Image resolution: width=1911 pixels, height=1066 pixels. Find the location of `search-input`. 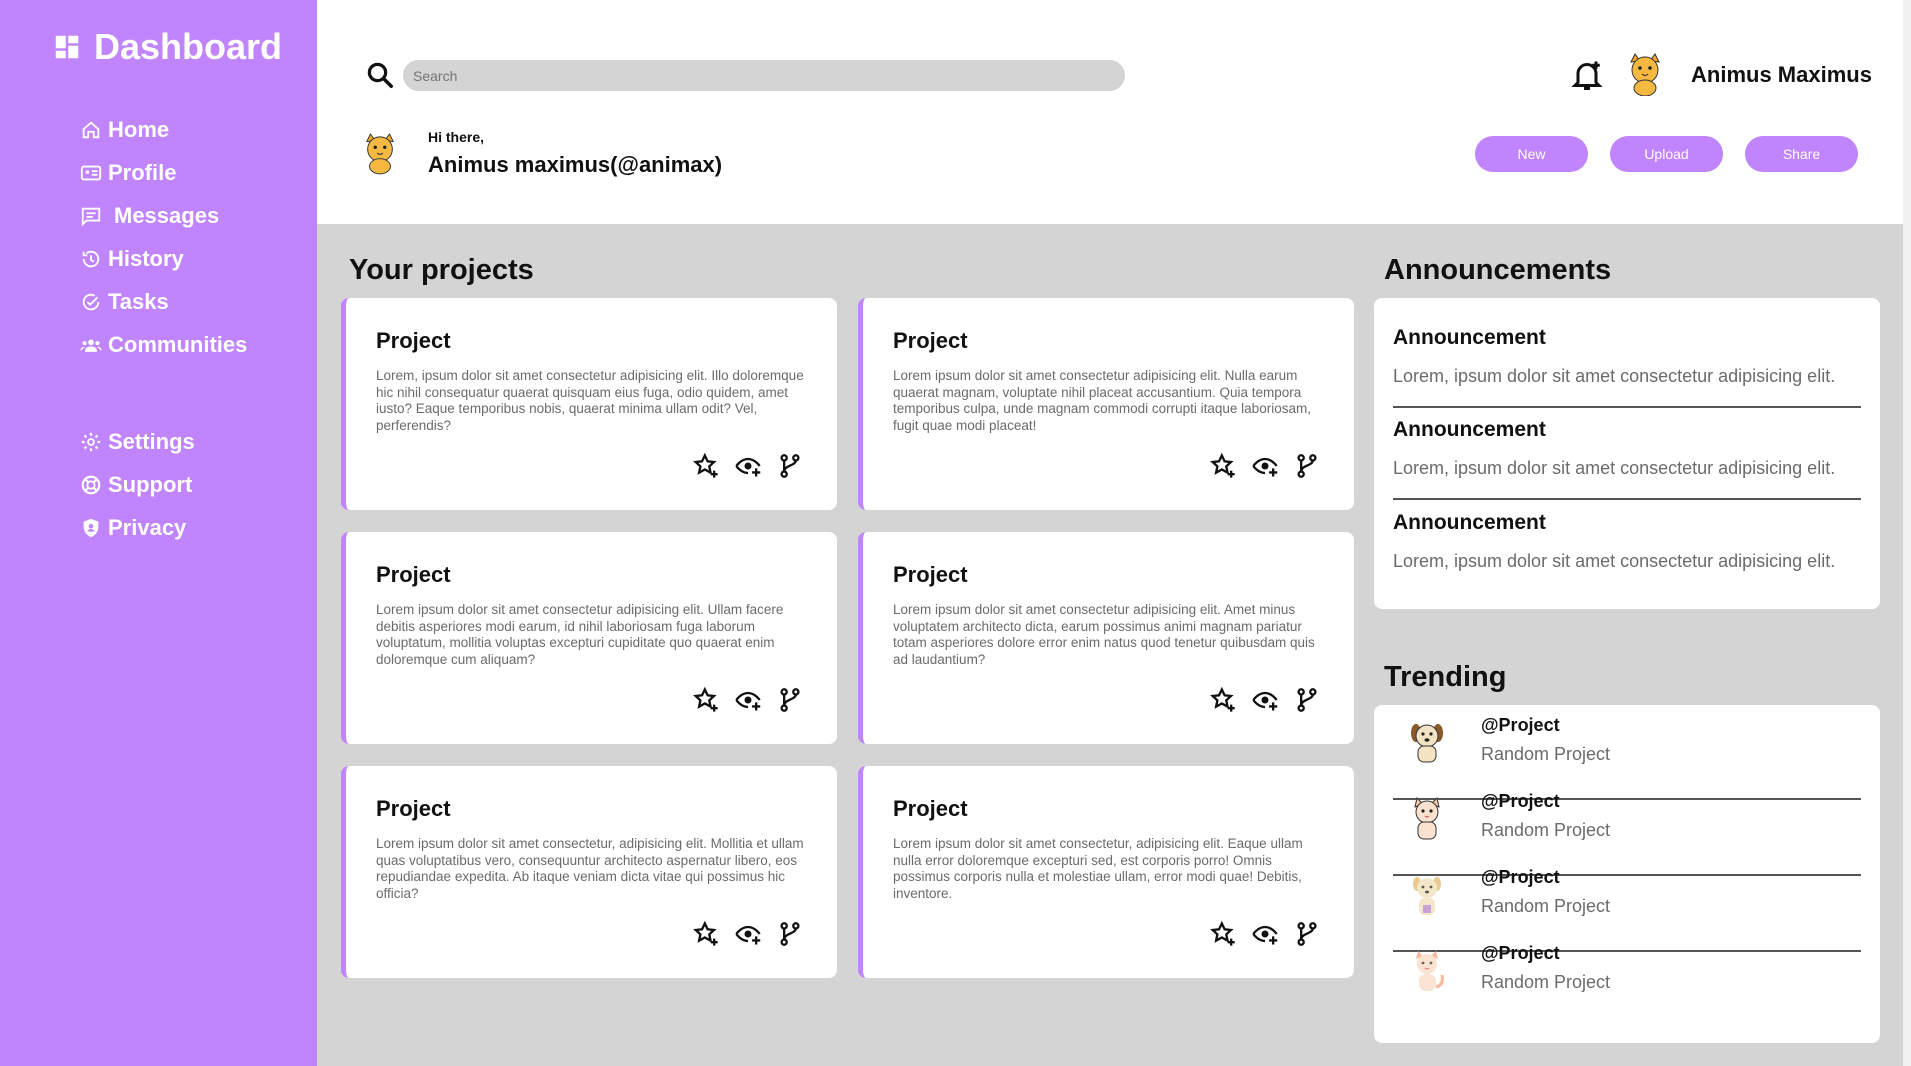

search-input is located at coordinates (764, 75).